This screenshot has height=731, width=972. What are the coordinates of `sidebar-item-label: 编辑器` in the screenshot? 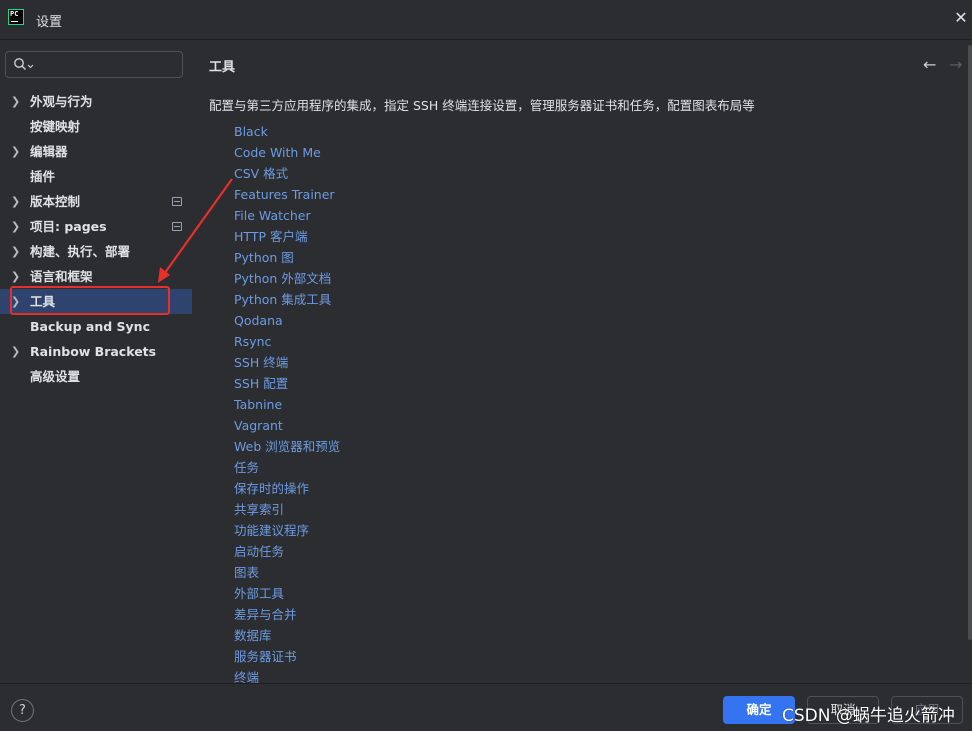 It's located at (49, 151).